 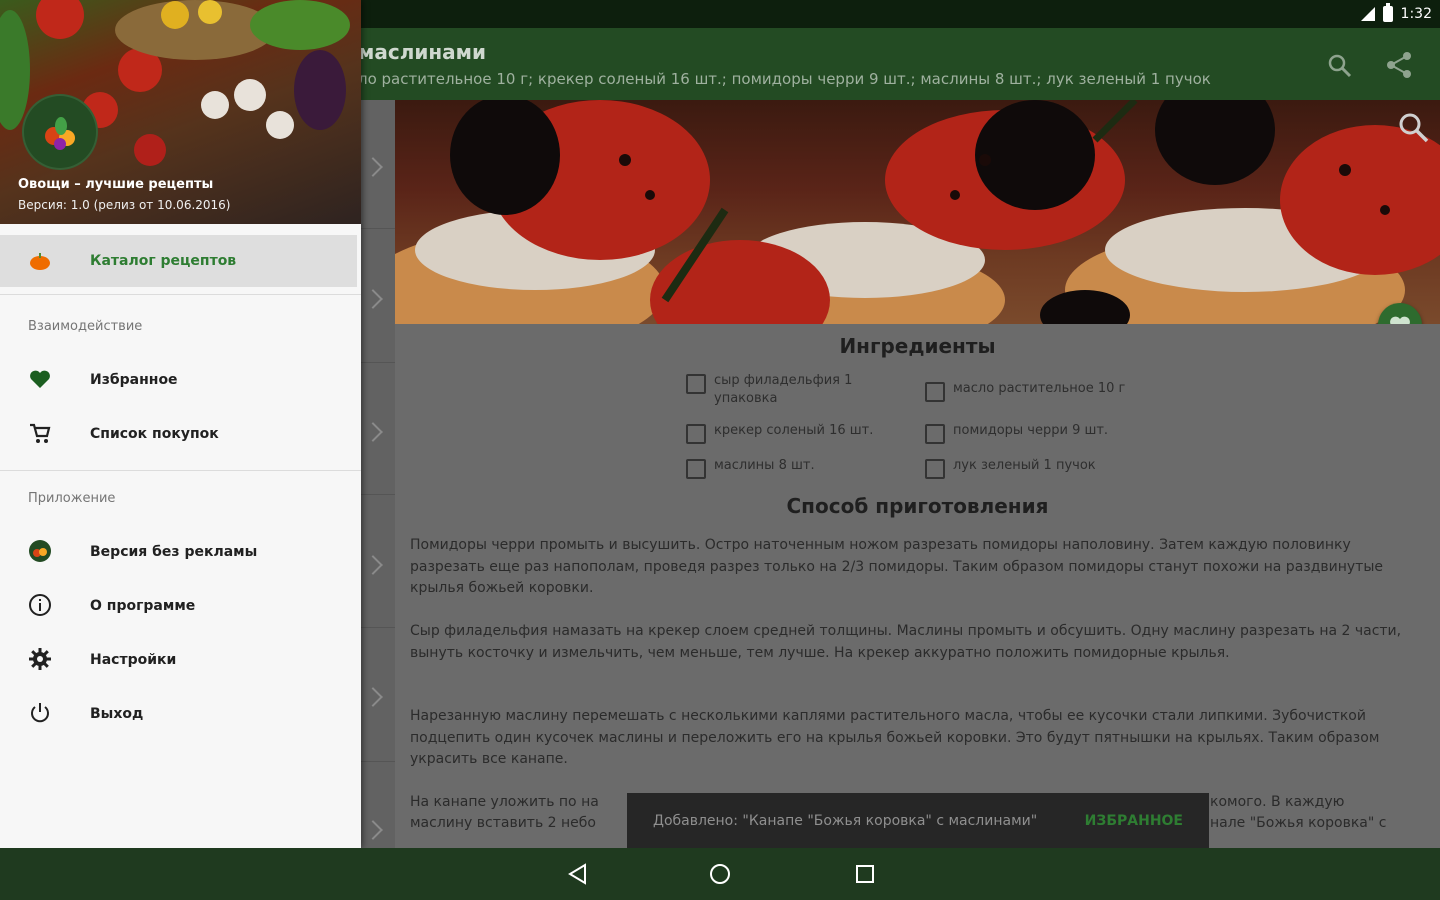 I want to click on battery-icon, so click(x=1387, y=12).